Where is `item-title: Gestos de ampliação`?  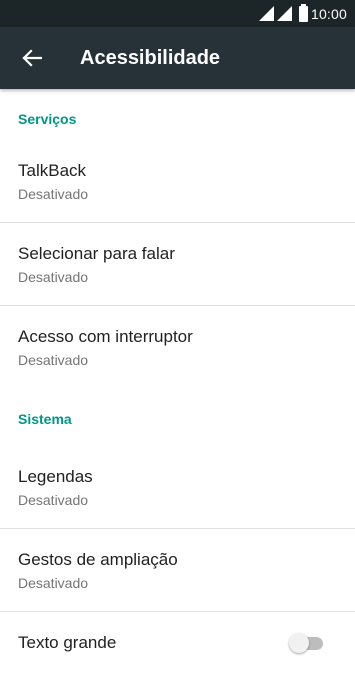
item-title: Gestos de ampliação is located at coordinates (98, 559).